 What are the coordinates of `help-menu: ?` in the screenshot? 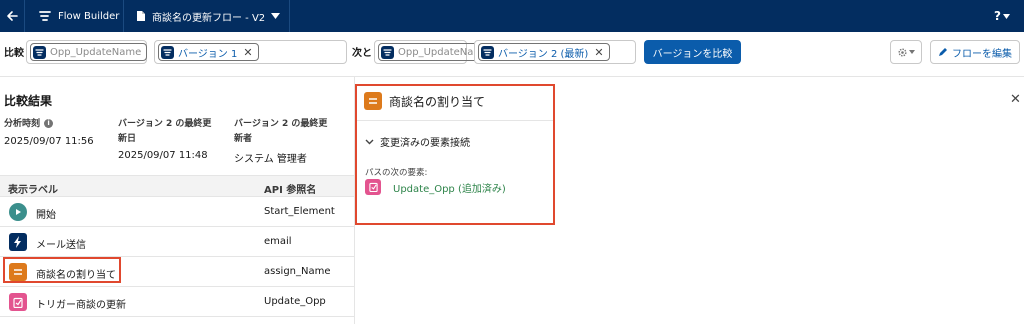 It's located at (1002, 16).